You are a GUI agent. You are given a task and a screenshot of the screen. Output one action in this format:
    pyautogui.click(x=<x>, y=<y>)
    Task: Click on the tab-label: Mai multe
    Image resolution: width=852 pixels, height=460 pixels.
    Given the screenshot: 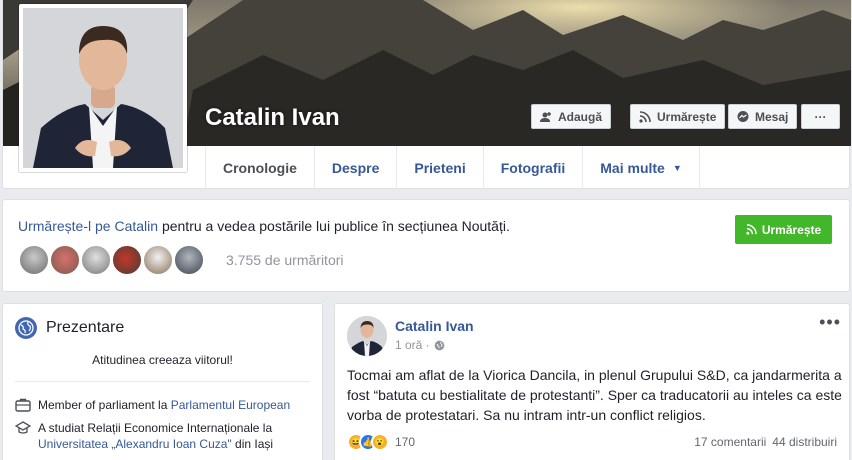 What is the action you would take?
    pyautogui.click(x=632, y=167)
    